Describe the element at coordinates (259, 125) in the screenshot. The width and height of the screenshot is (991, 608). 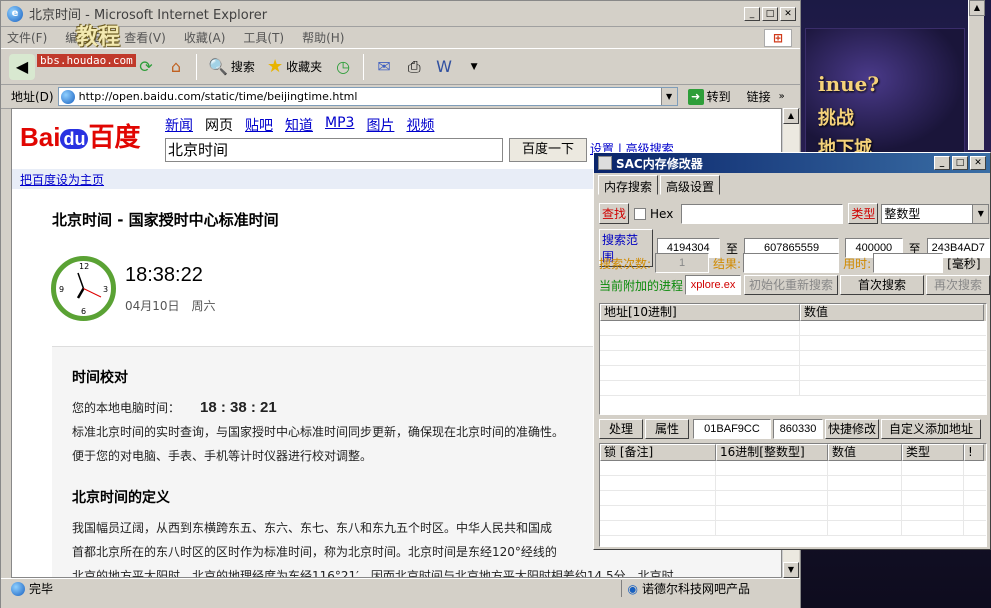
I see `nav-tieba: 贴吧` at that location.